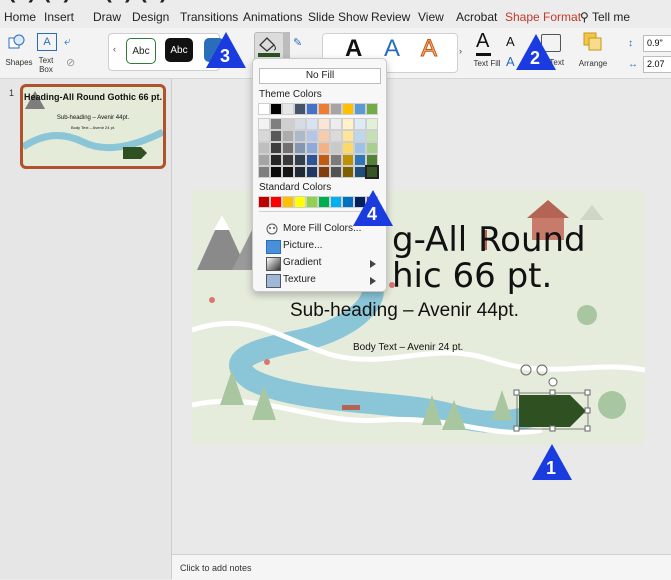 Image resolution: width=671 pixels, height=580 pixels. Describe the element at coordinates (657, 64) in the screenshot. I see `width-field: 2.07` at that location.